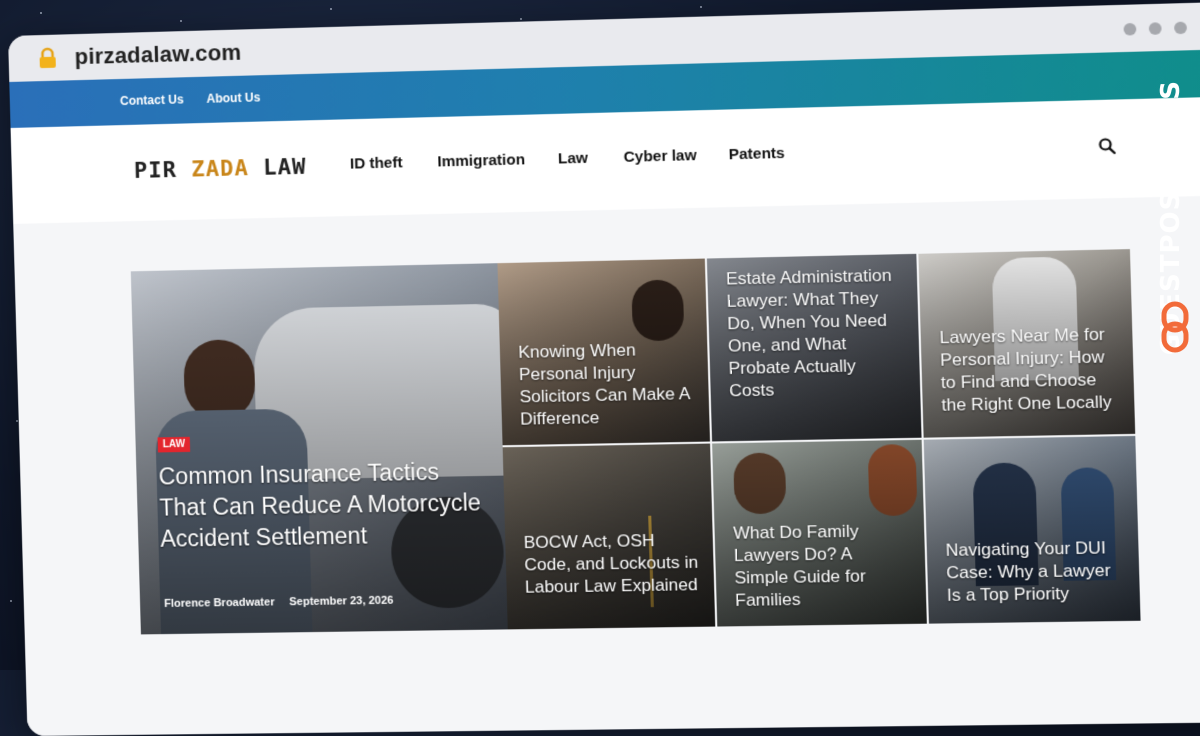 Image resolution: width=1200 pixels, height=736 pixels. I want to click on site-logo: PIR ZADA LAW, so click(220, 169).